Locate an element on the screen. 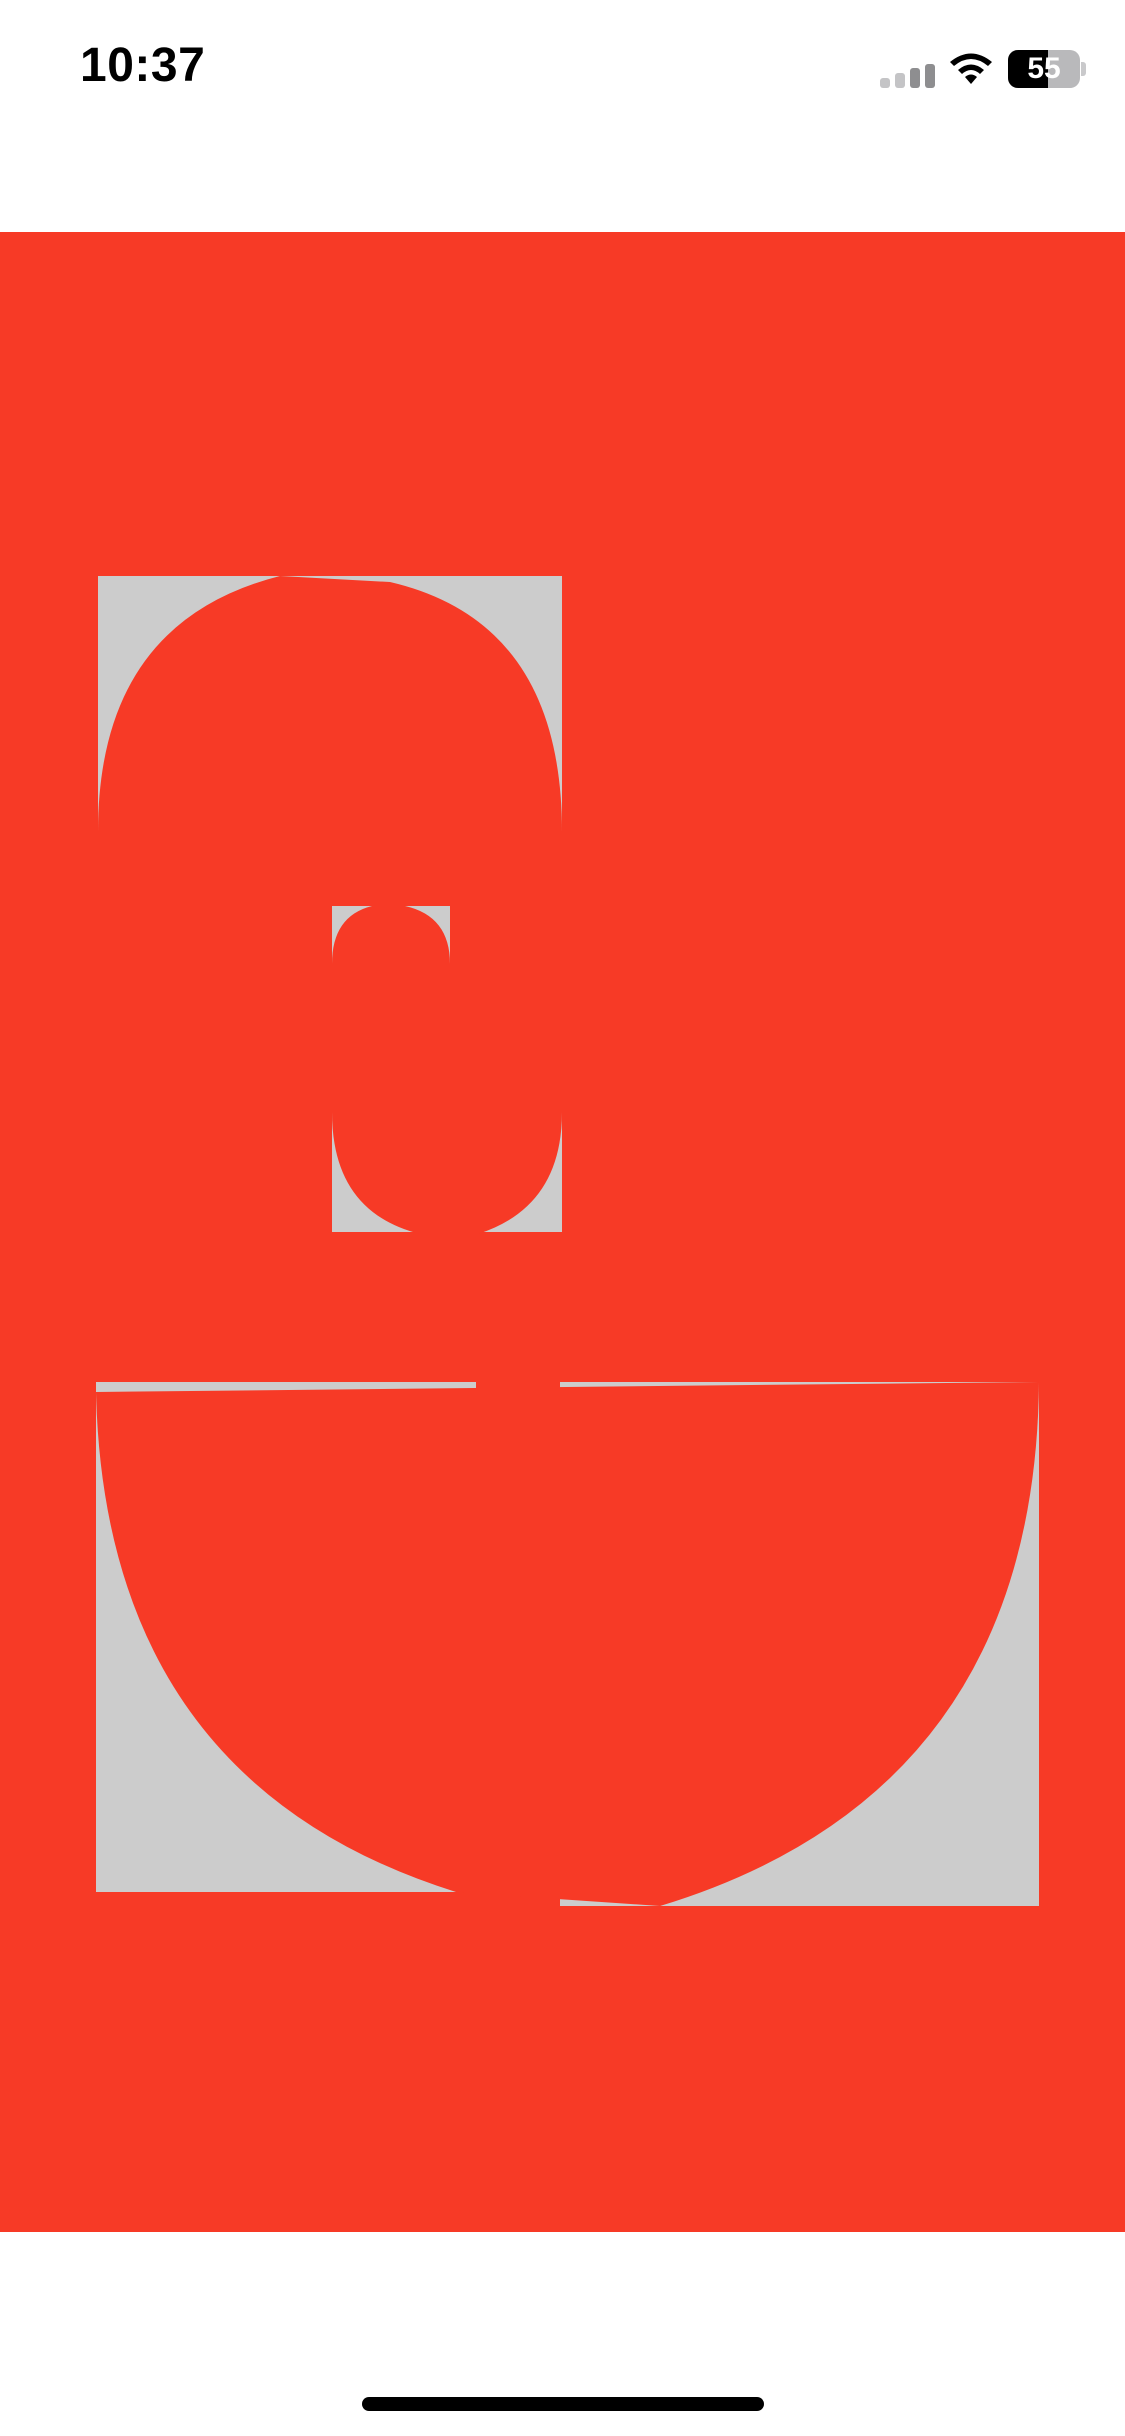 This screenshot has width=1125, height=2436. large-shape-tile is located at coordinates (330, 826).